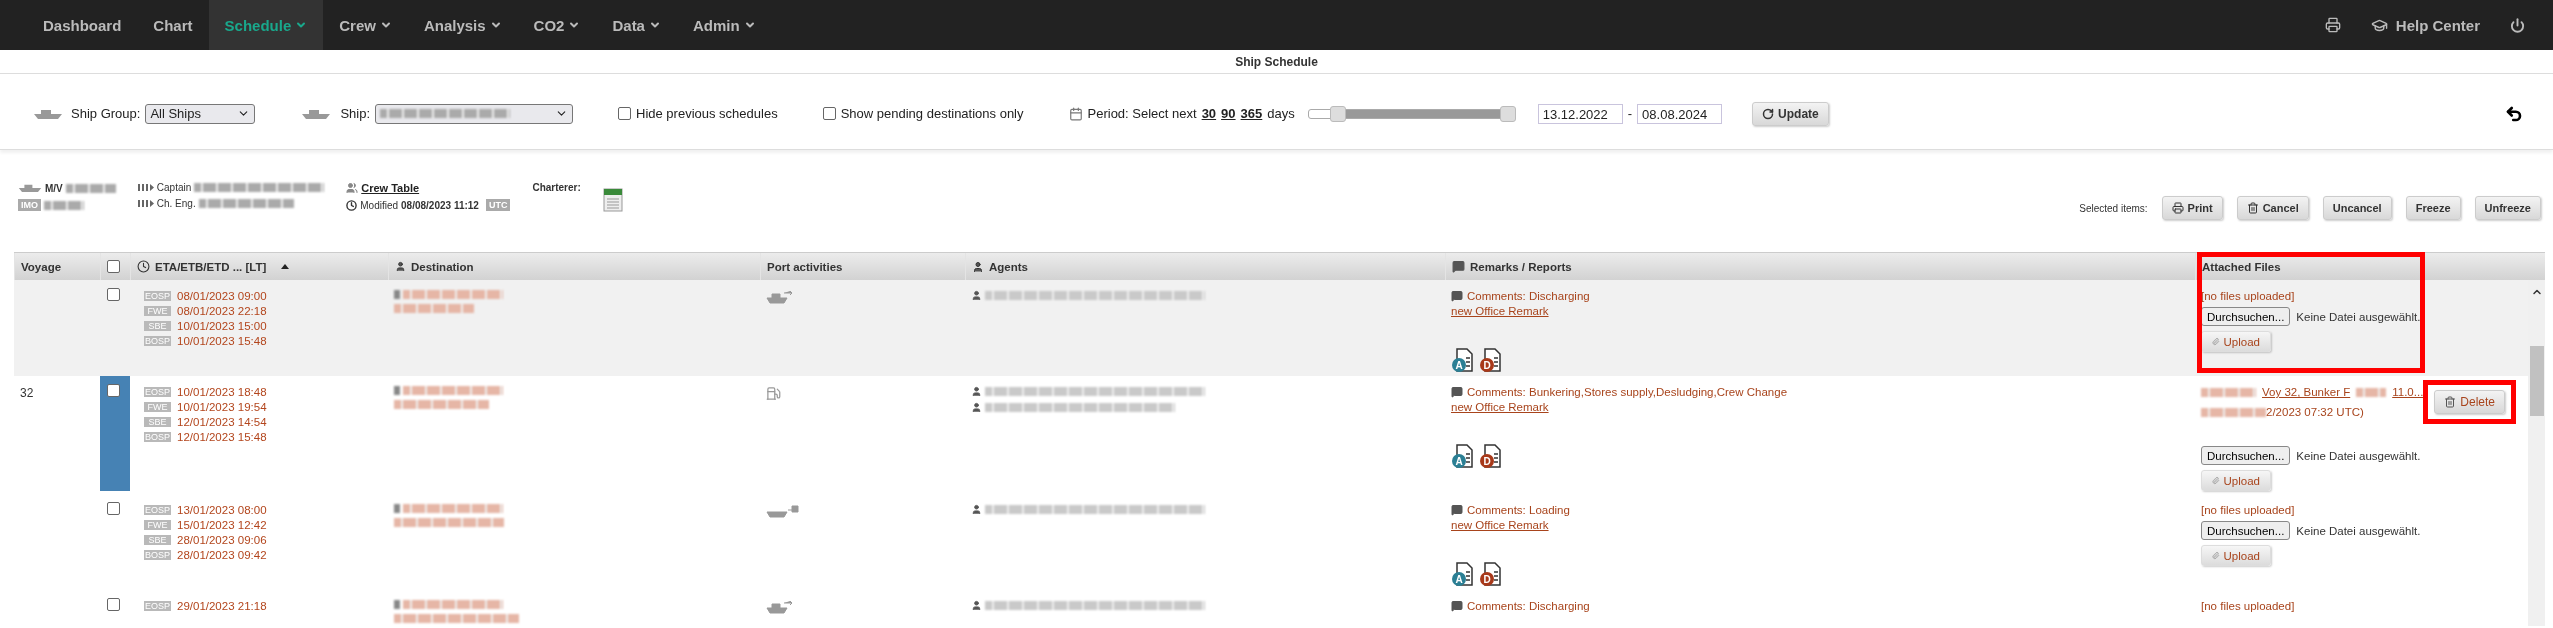 Image resolution: width=2553 pixels, height=628 pixels. Describe the element at coordinates (442, 266) in the screenshot. I see `column-header: Destination` at that location.